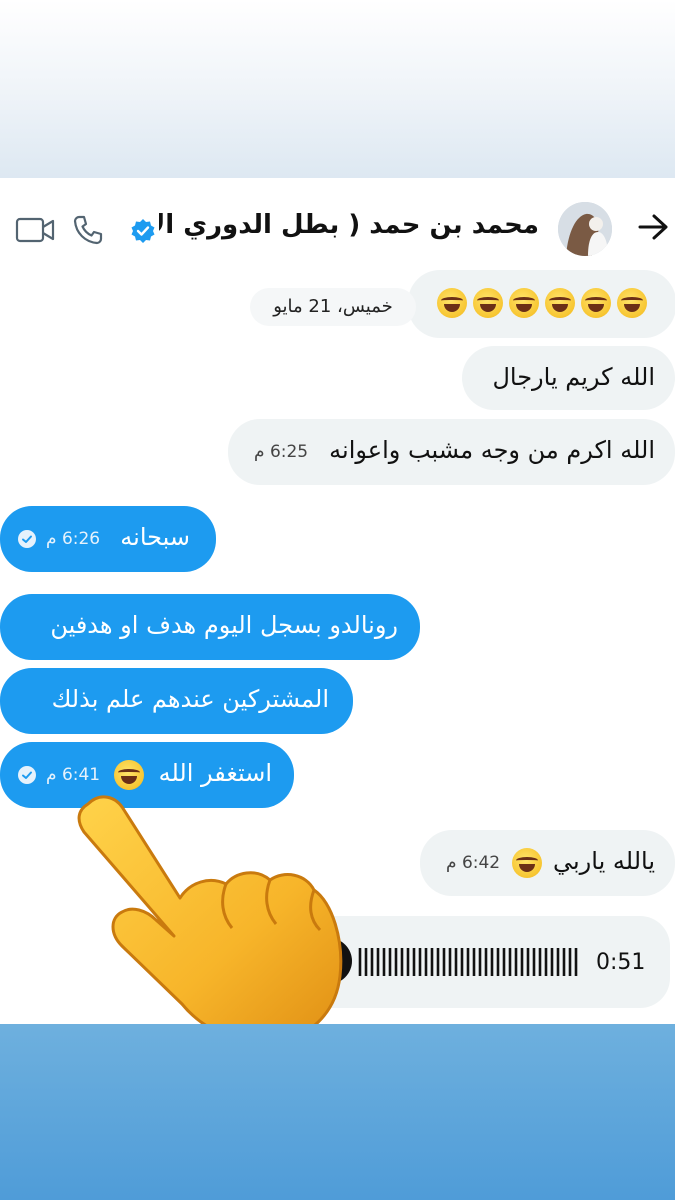 The height and width of the screenshot is (1200, 675). I want to click on bottom-background, so click(337, 1112).